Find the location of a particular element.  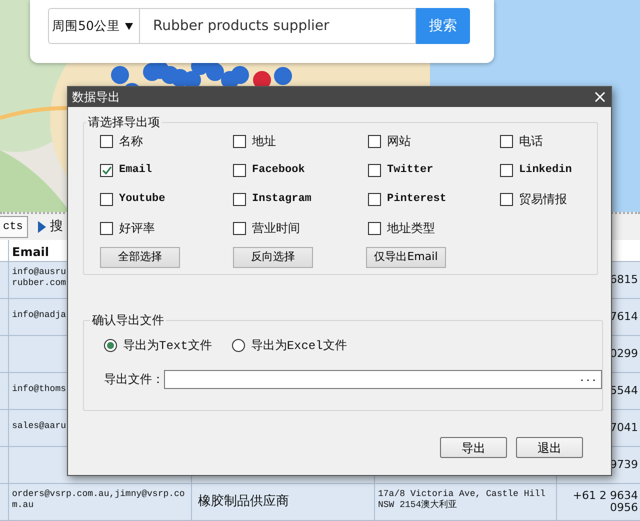

select-button: 反向选择 is located at coordinates (273, 257).